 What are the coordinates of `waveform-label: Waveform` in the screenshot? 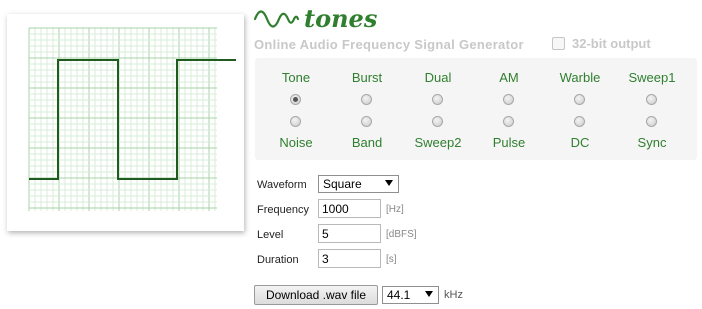 It's located at (282, 185).